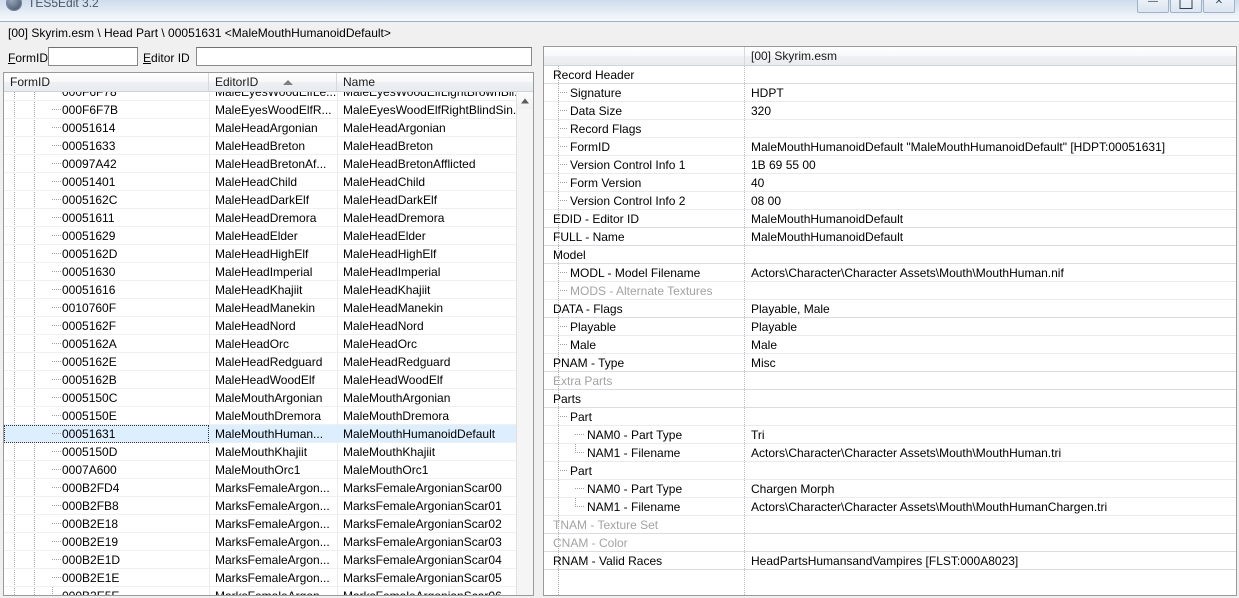 Image resolution: width=1239 pixels, height=598 pixels. Describe the element at coordinates (890, 543) in the screenshot. I see `record-row: CNAM - Color` at that location.